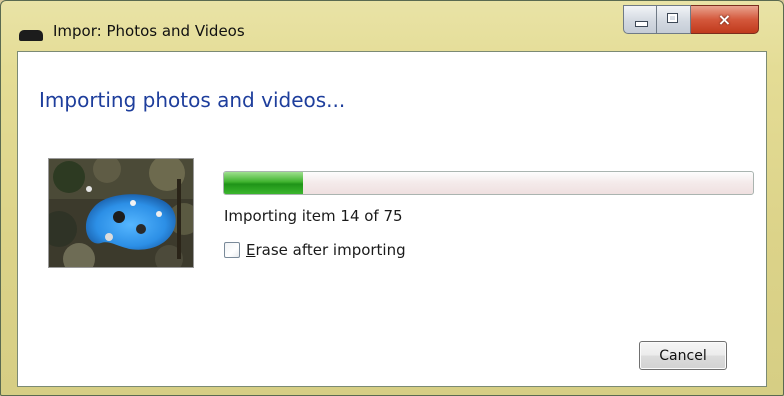  Describe the element at coordinates (121, 213) in the screenshot. I see `photo-thumbnail-icon` at that location.